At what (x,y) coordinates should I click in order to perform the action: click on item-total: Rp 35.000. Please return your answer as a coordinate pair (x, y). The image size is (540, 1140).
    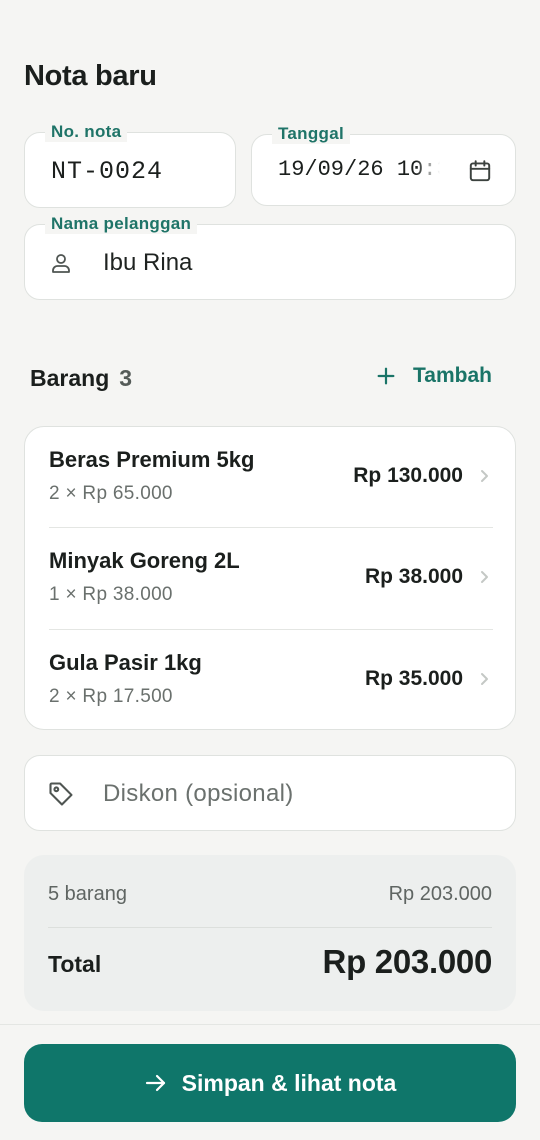
    Looking at the image, I should click on (413, 678).